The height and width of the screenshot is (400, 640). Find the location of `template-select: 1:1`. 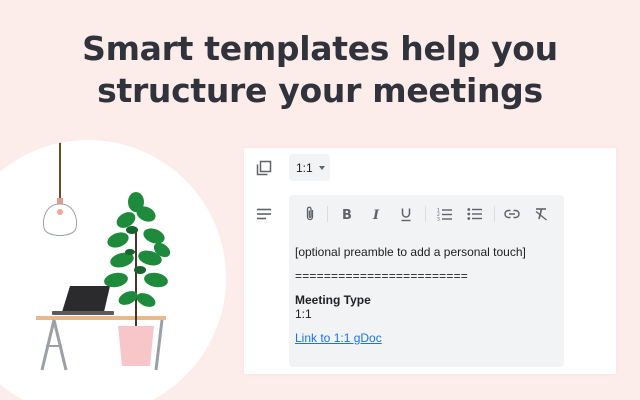

template-select: 1:1 is located at coordinates (309, 167).